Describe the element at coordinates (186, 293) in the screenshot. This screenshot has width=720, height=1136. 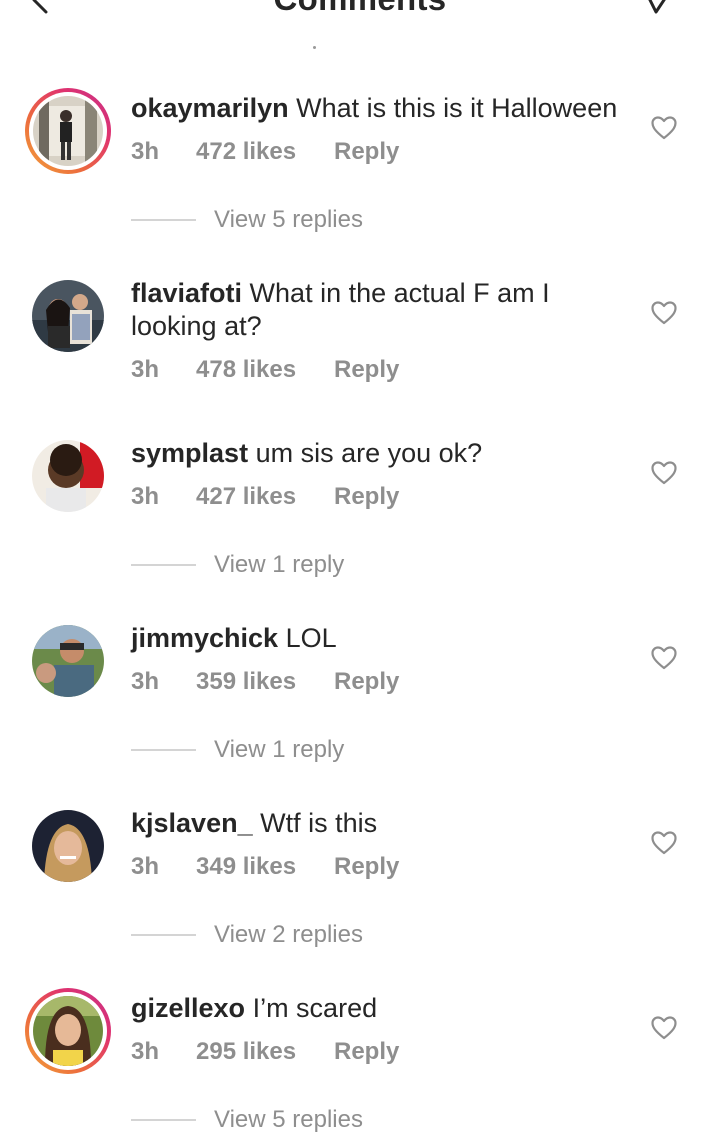
I see `comment-username: flaviafoti` at that location.